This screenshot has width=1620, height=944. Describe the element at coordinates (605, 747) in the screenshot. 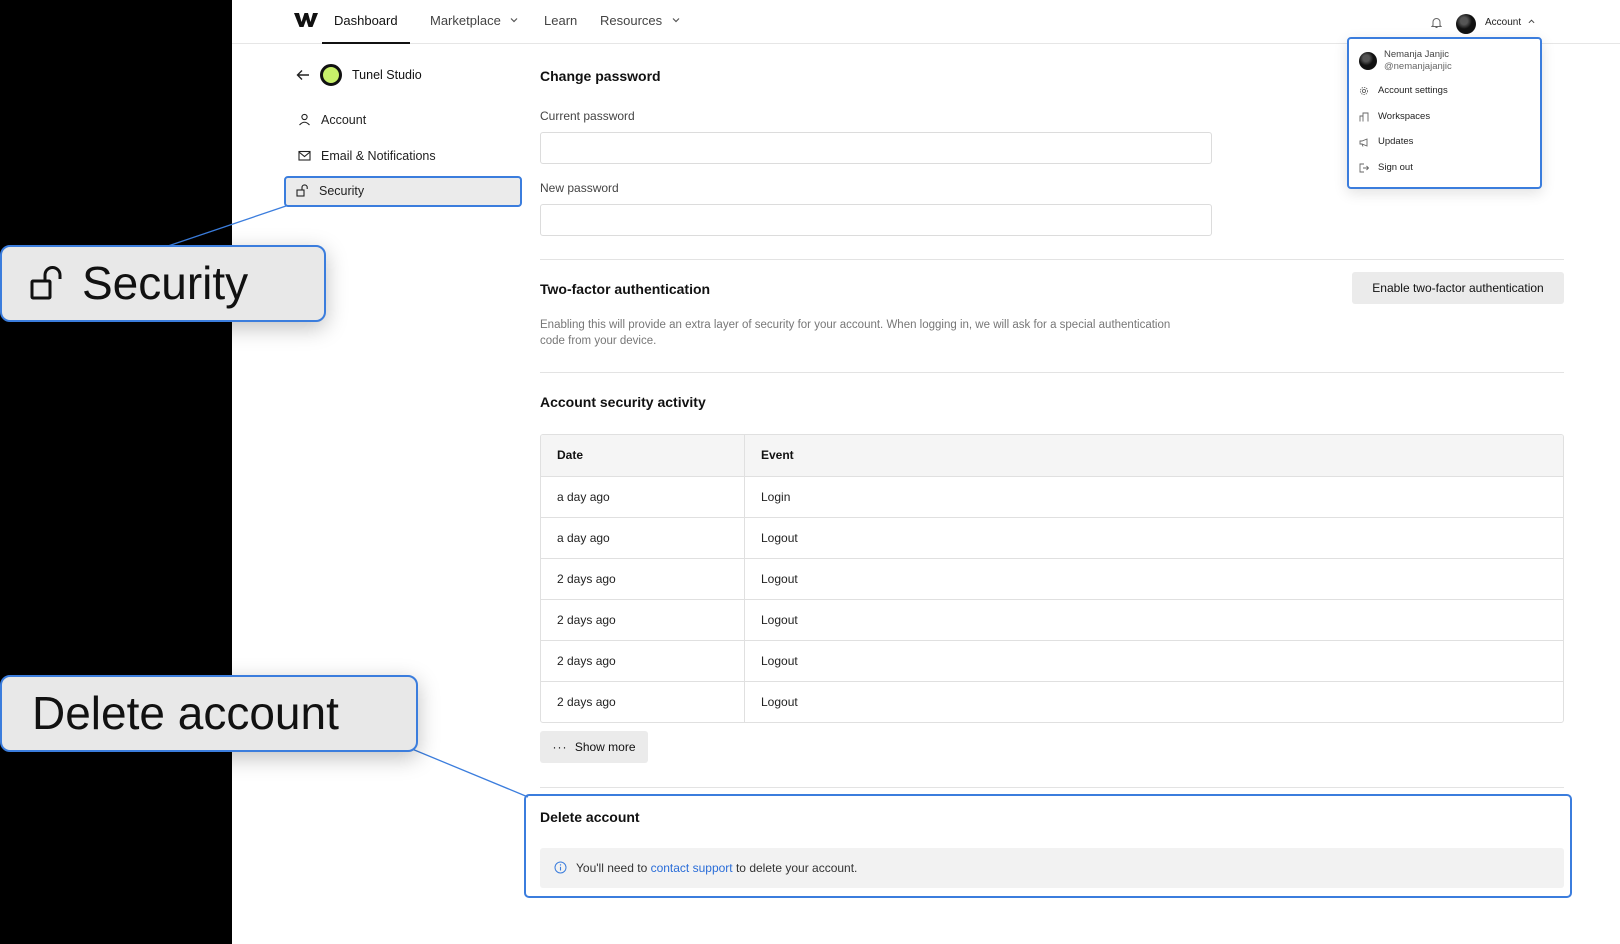

I see `show-more-label: Show more` at that location.